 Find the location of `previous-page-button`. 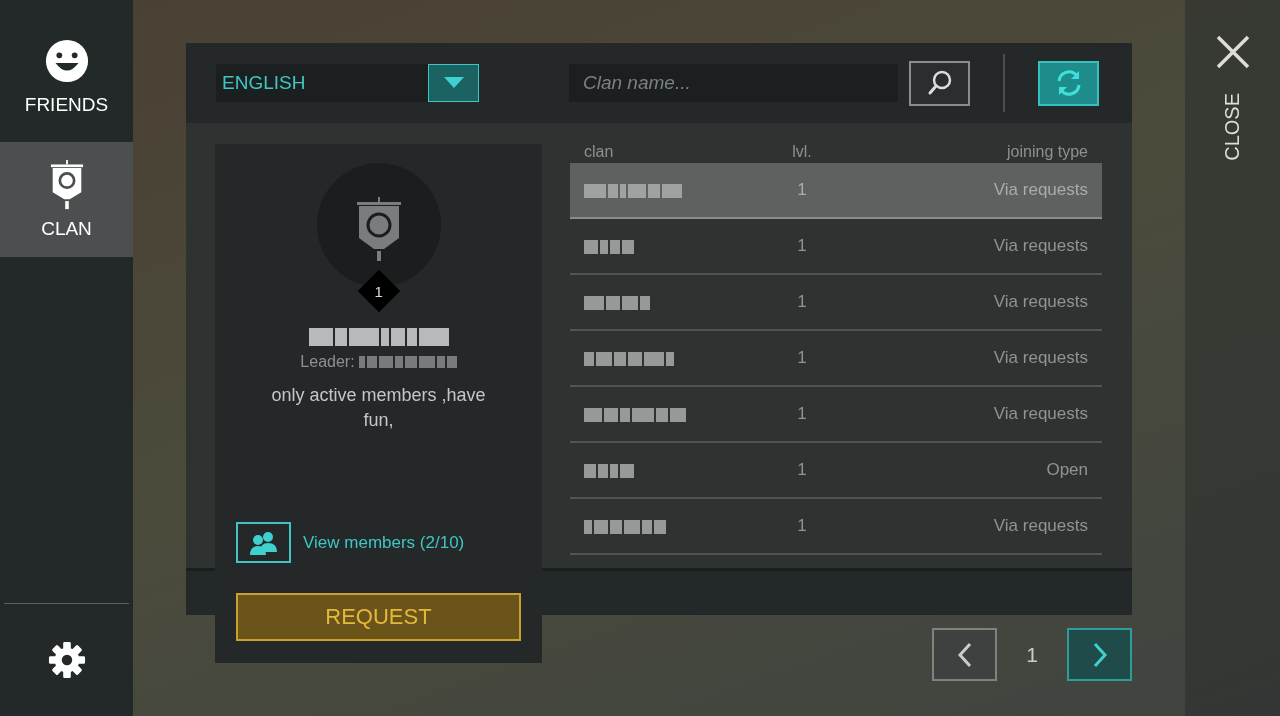

previous-page-button is located at coordinates (964, 654).